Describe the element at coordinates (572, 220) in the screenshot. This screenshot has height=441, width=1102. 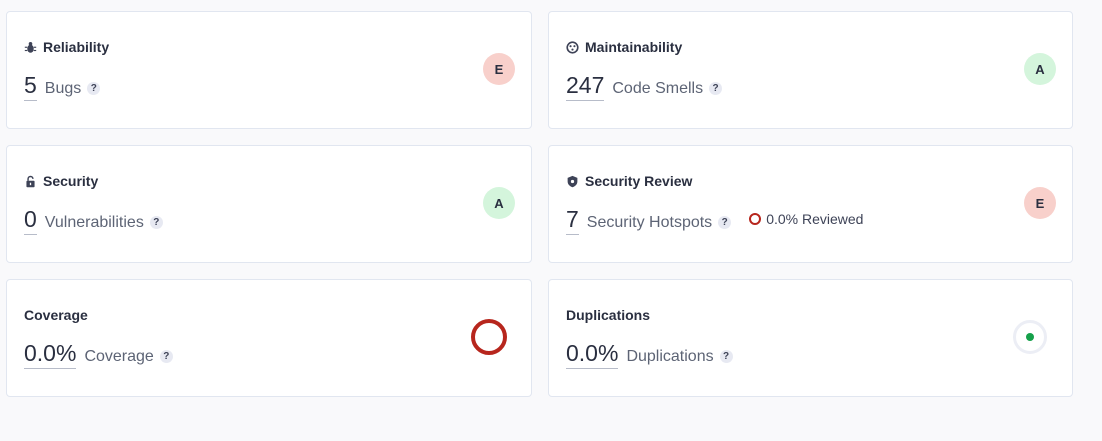
I see `security-hotspots-count-link: 7` at that location.